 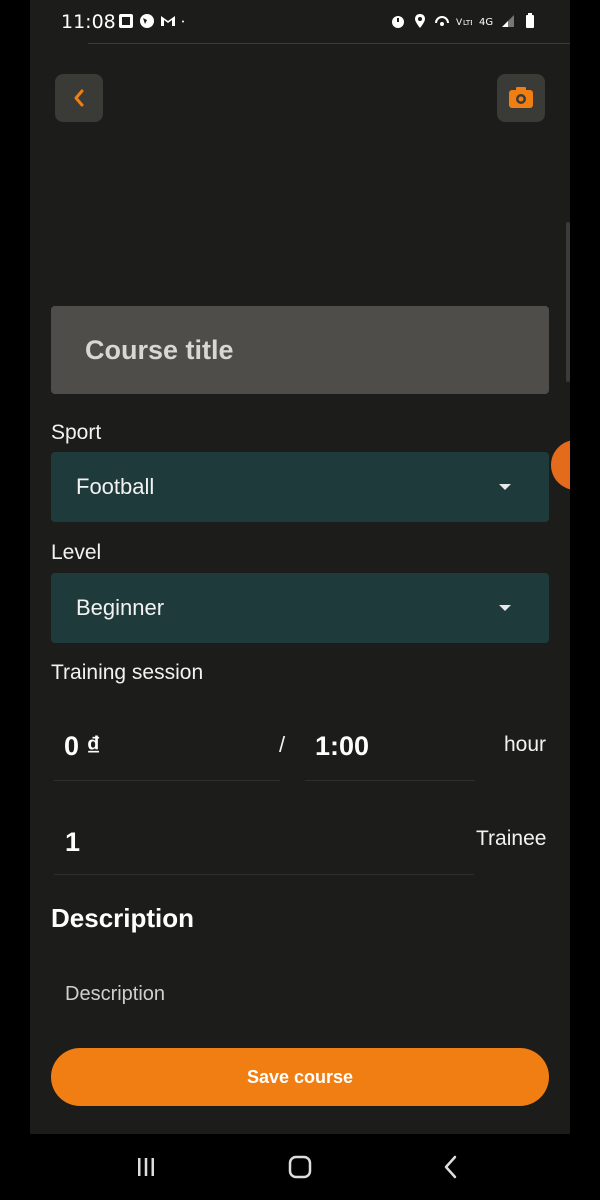 I want to click on status-bar: 11:08 VLTE 4G, so click(x=300, y=22).